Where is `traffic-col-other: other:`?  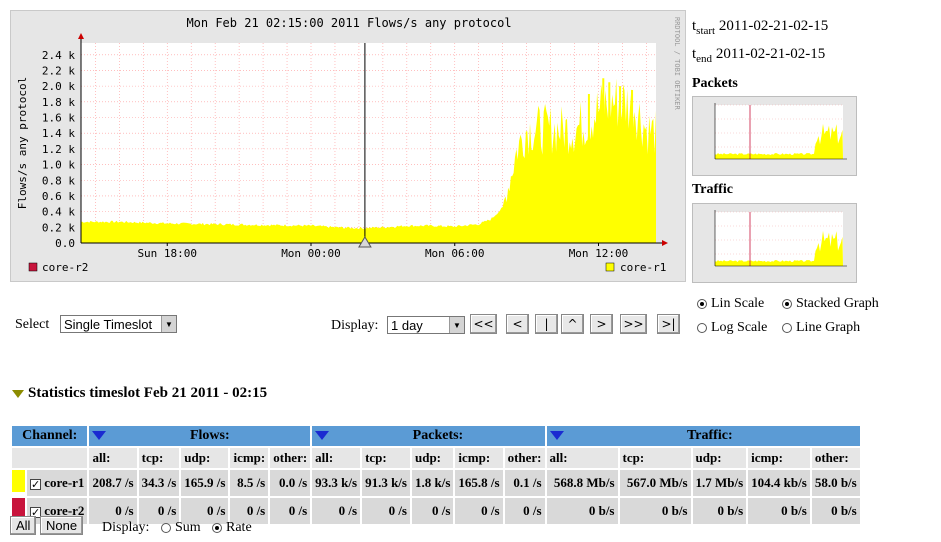 traffic-col-other: other: is located at coordinates (835, 458).